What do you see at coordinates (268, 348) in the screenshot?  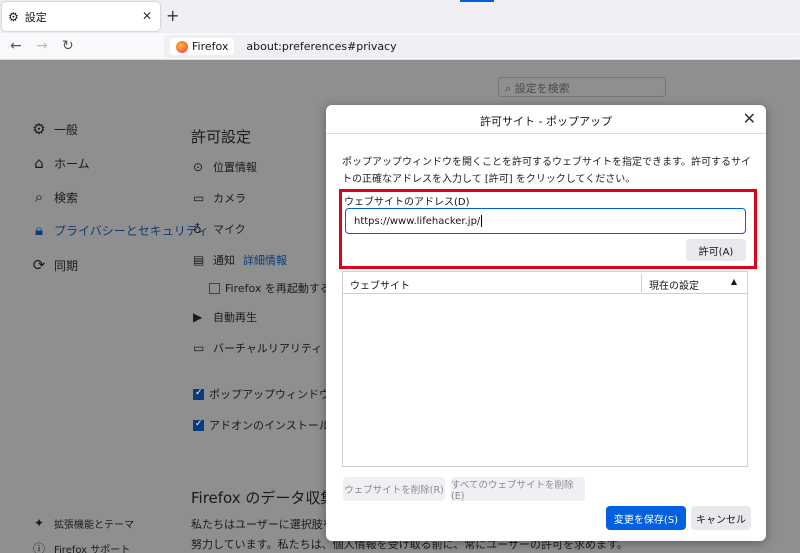 I see `permission-label: バーチャルリアリティ` at bounding box center [268, 348].